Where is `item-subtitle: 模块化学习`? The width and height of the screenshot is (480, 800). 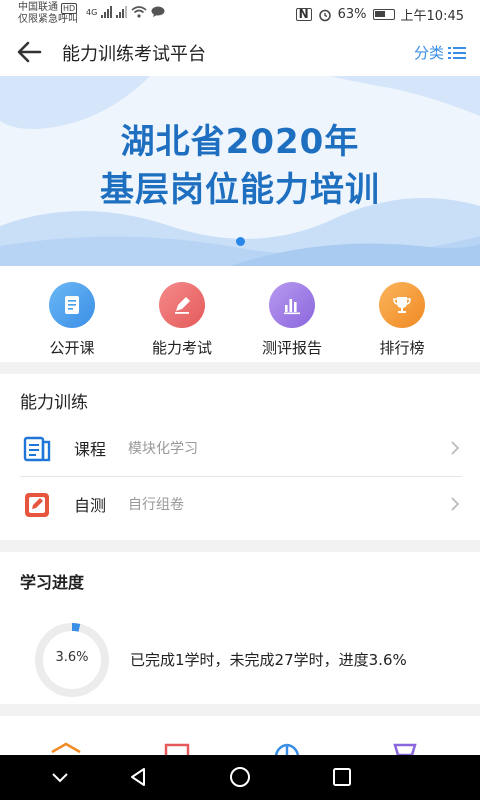 item-subtitle: 模块化学习 is located at coordinates (163, 449).